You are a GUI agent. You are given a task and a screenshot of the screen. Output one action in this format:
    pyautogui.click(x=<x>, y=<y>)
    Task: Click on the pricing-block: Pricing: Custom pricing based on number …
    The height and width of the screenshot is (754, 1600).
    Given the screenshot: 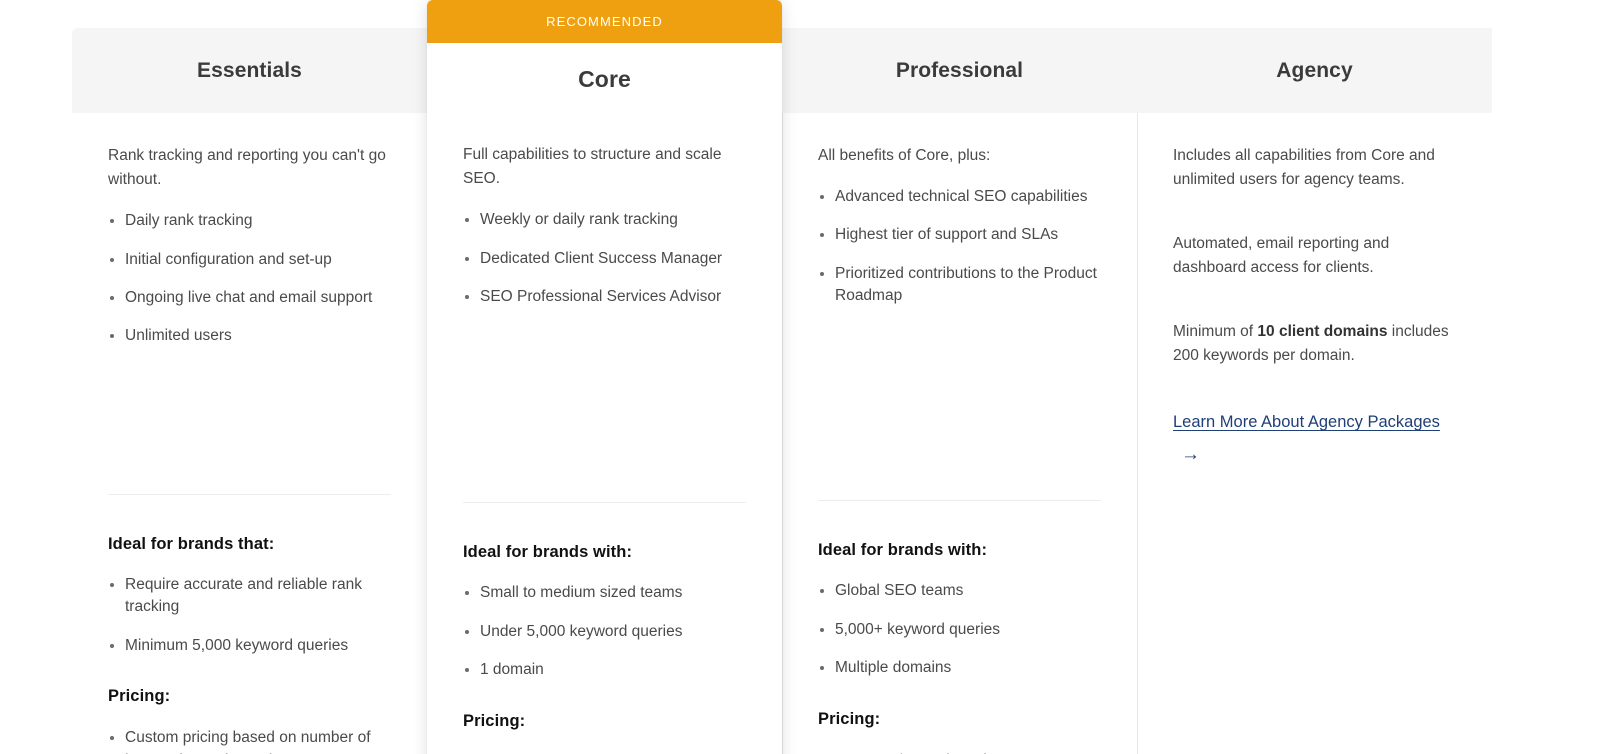 What is the action you would take?
    pyautogui.click(x=249, y=720)
    